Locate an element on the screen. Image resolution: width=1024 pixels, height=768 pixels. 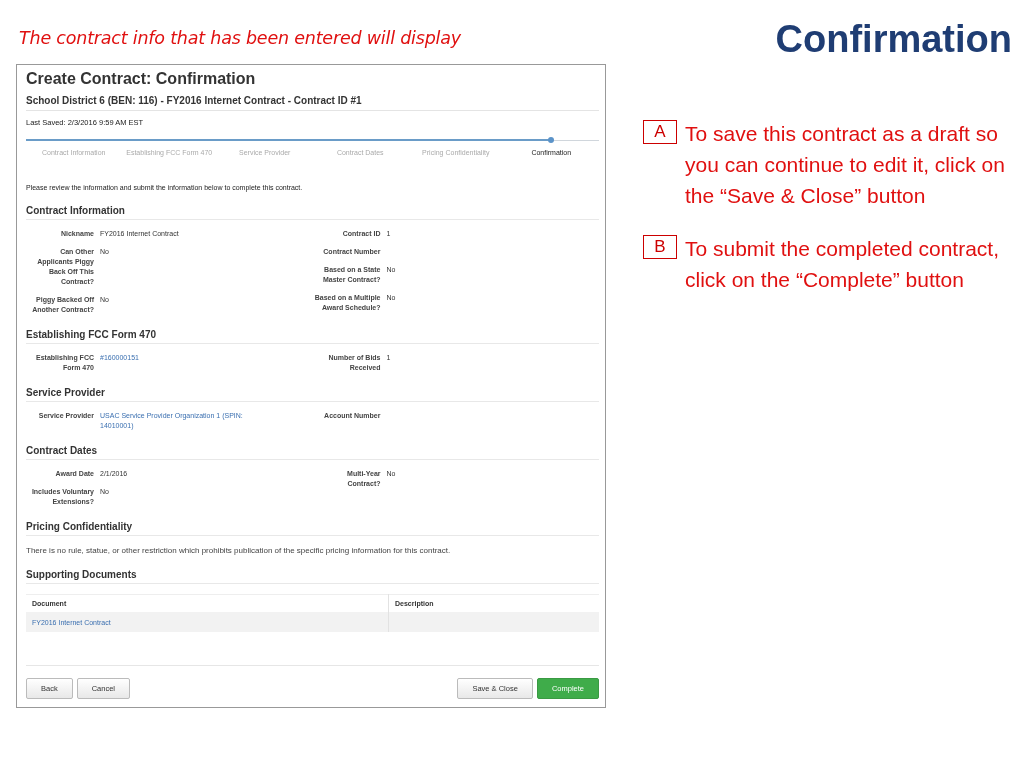
callout-text: To save this contract as a draft so you can continue to edit it, click on the “Save & Close” button is located at coordinates (845, 165).